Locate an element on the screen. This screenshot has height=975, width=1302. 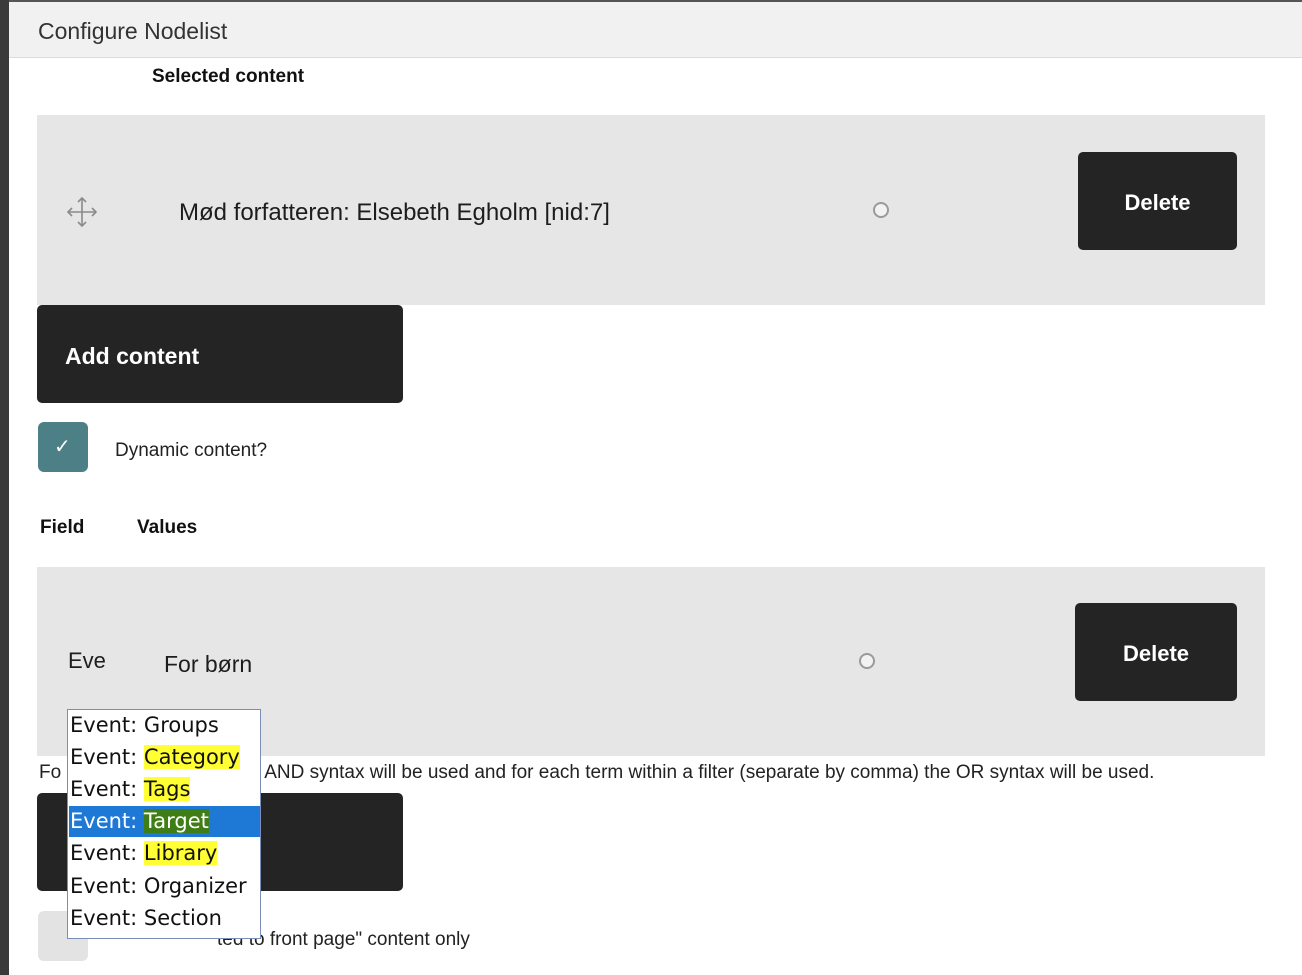
option-term: Target is located at coordinates (176, 821).